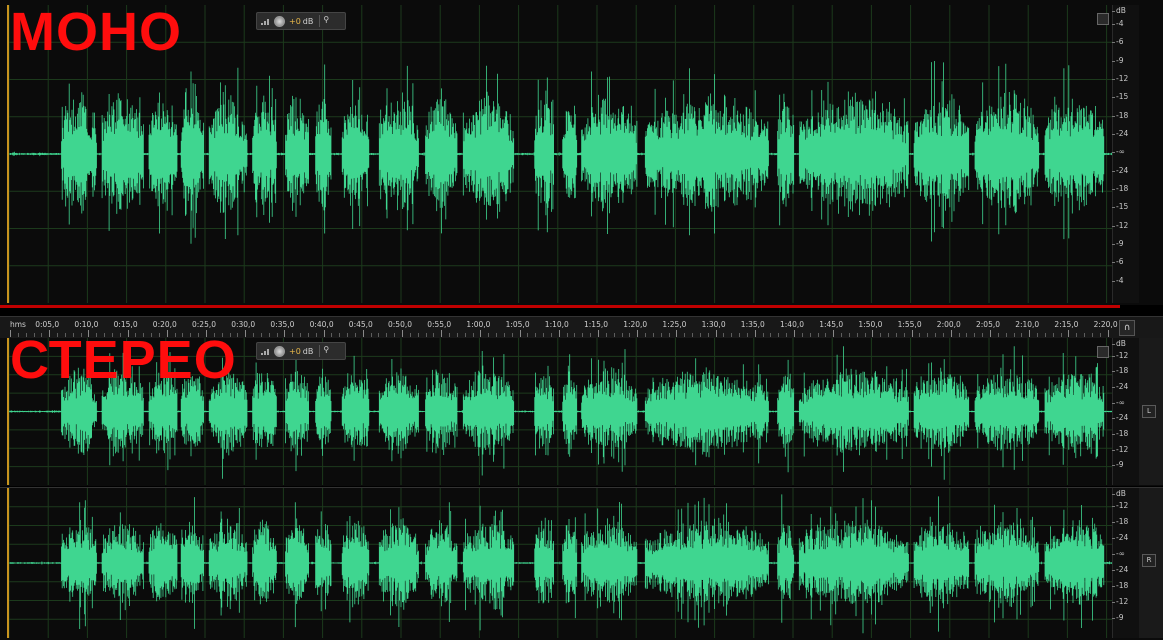 Image resolution: width=1163 pixels, height=640 pixels. Describe the element at coordinates (164, 324) in the screenshot. I see `ruler-label: 0:20,0` at that location.